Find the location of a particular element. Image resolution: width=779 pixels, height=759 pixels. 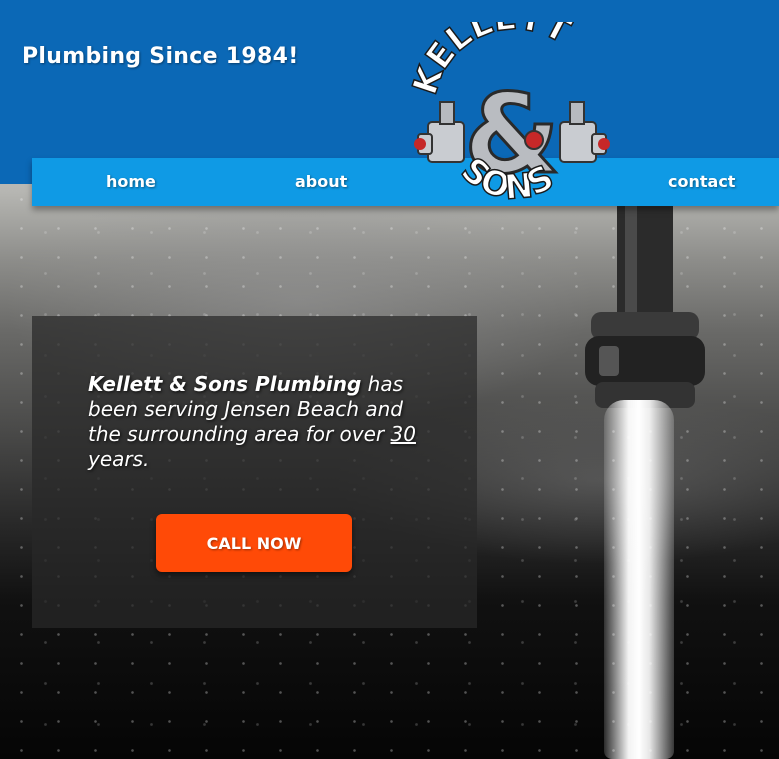

valve-wheel-icon is located at coordinates (534, 140).